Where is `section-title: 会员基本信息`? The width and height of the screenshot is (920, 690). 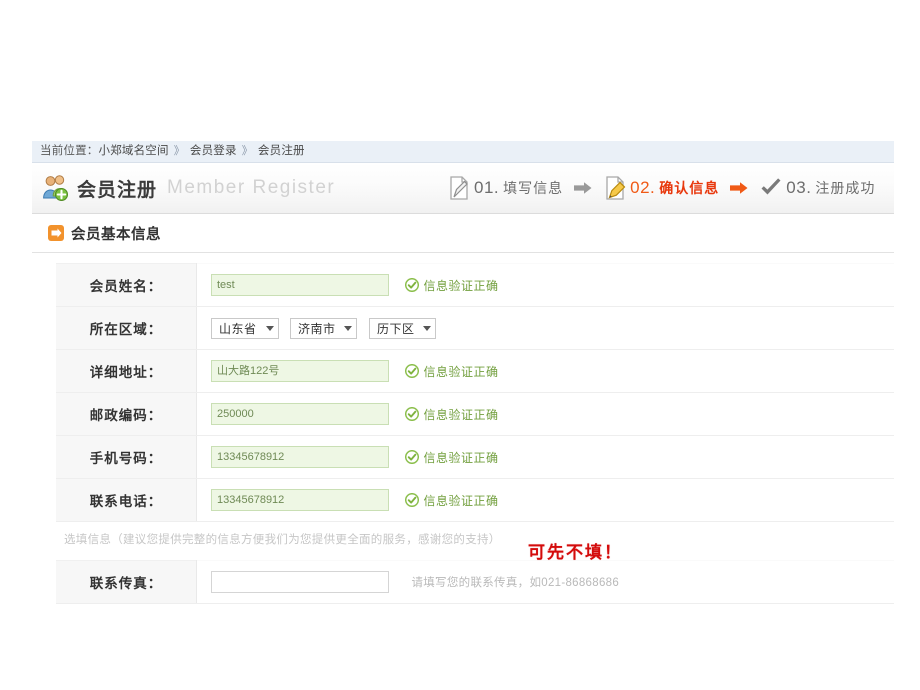
section-title: 会员基本信息 is located at coordinates (116, 234).